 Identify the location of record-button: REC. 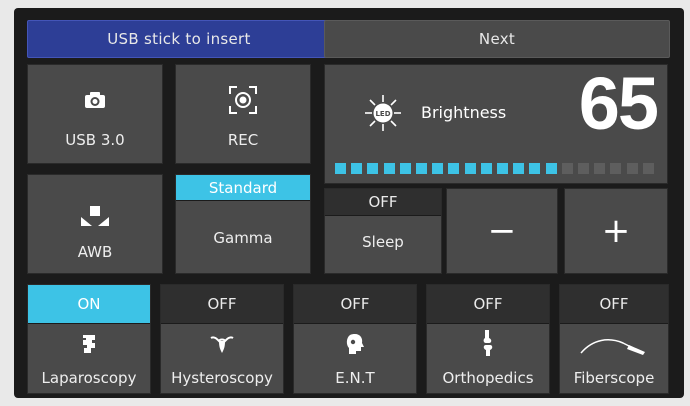
(243, 114).